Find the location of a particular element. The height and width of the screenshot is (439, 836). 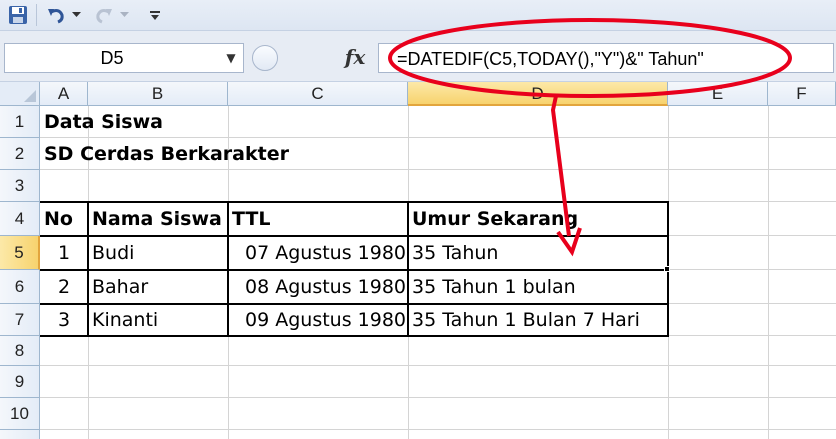

column-header-b: B is located at coordinates (158, 94).